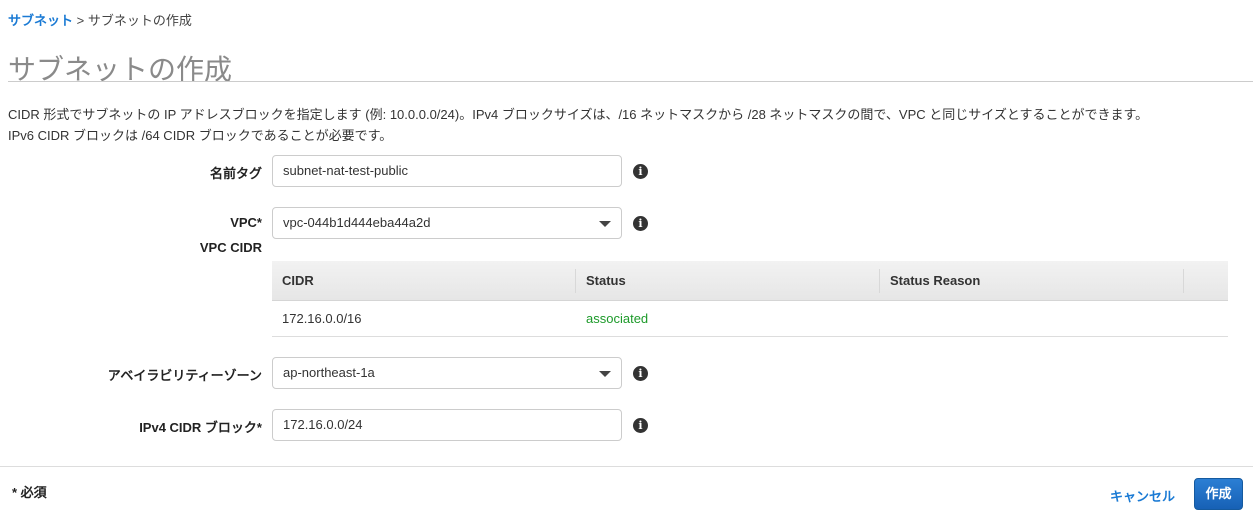  I want to click on breadcrumb-link-subnets: サブネット, so click(40, 20).